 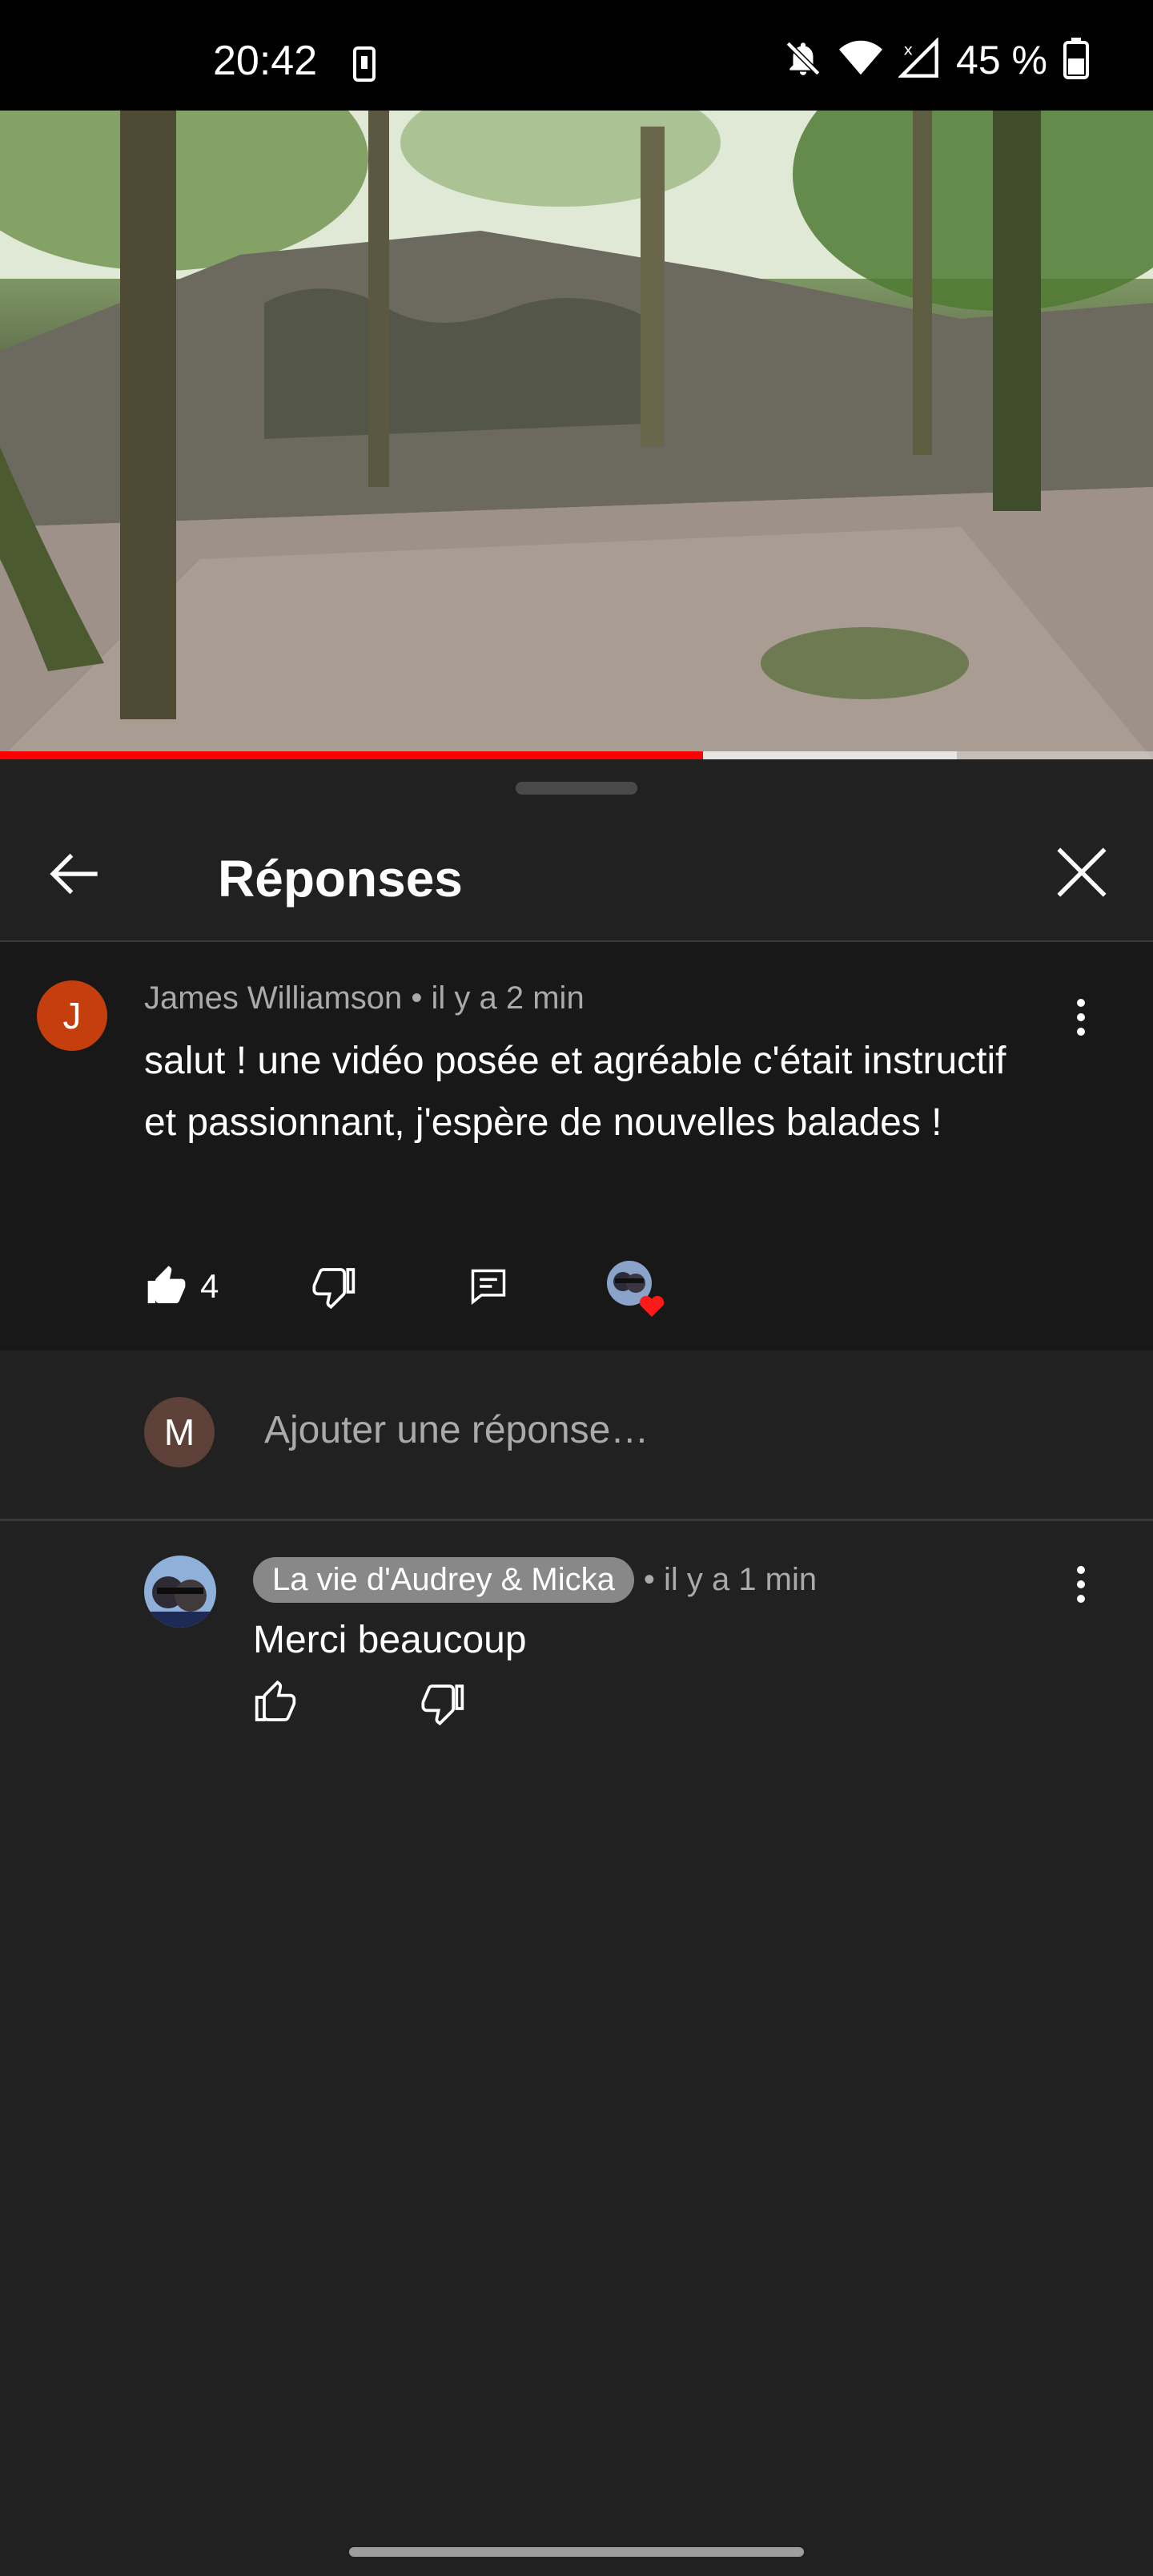 What do you see at coordinates (180, 1432) in the screenshot?
I see `user-avatar: M` at bounding box center [180, 1432].